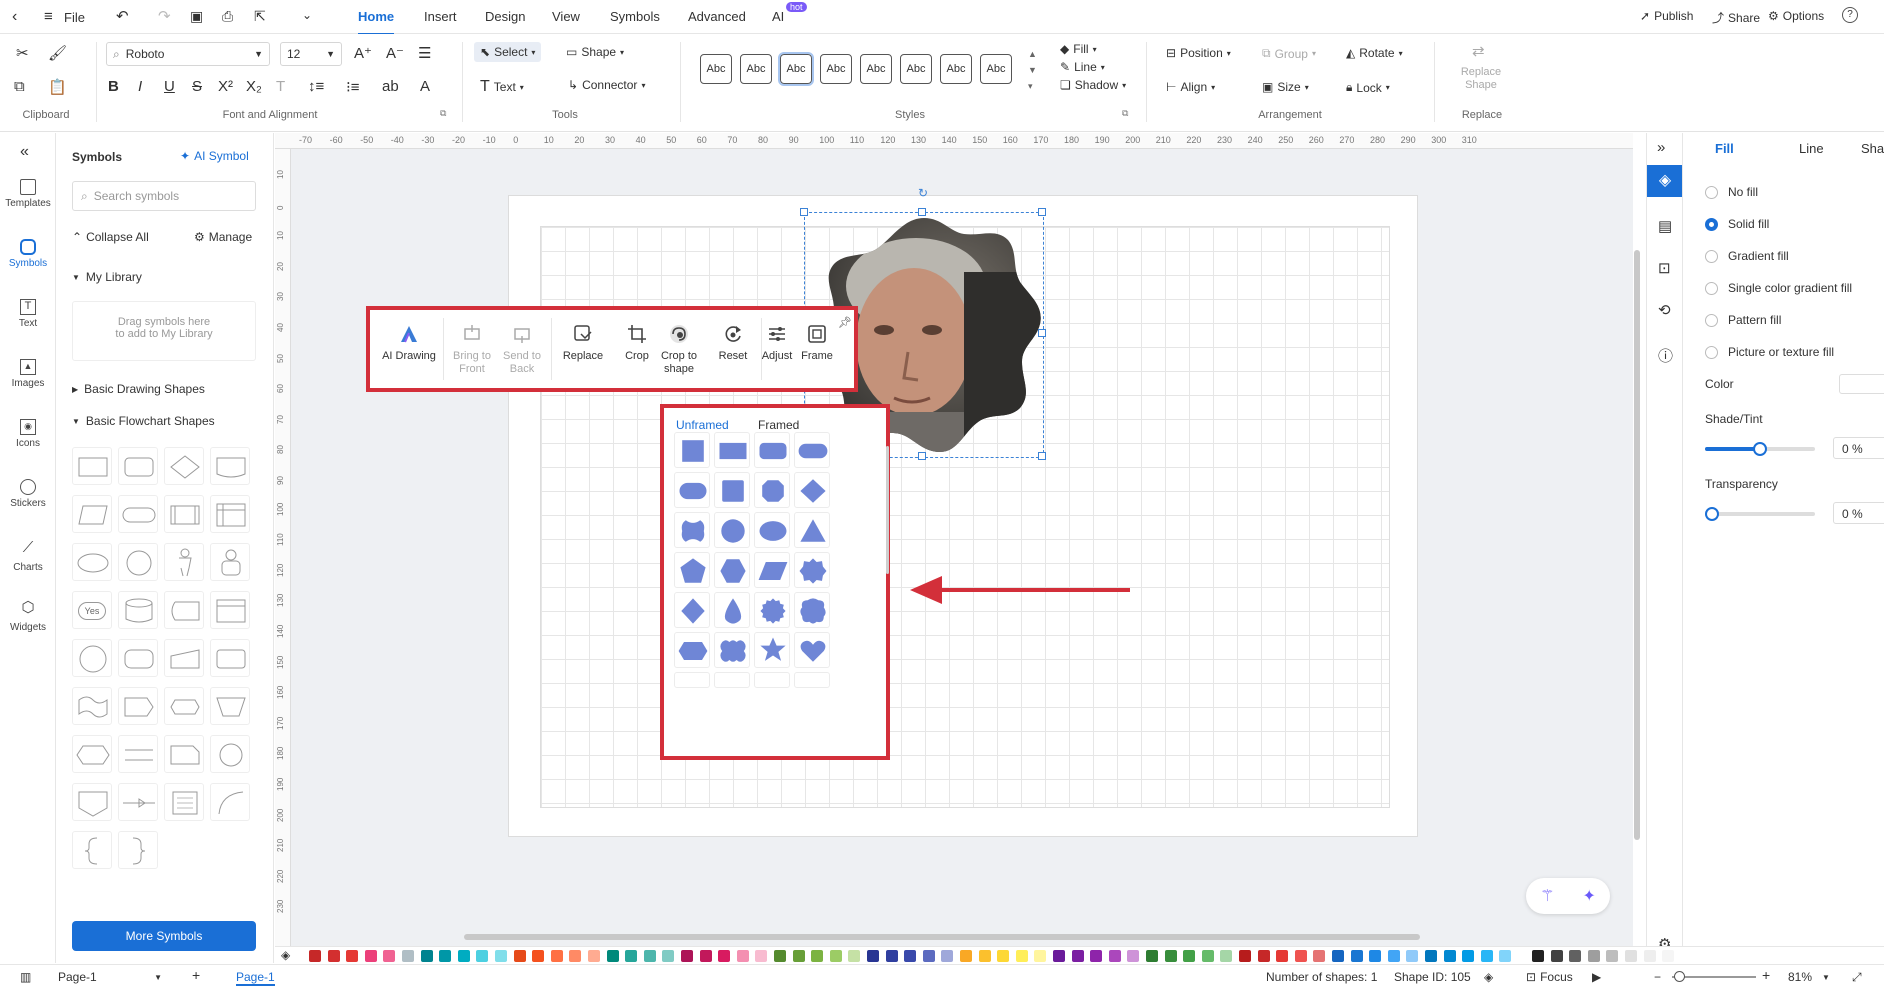 The width and height of the screenshot is (1884, 988). I want to click on increase-font-icon: A⁺, so click(363, 53).